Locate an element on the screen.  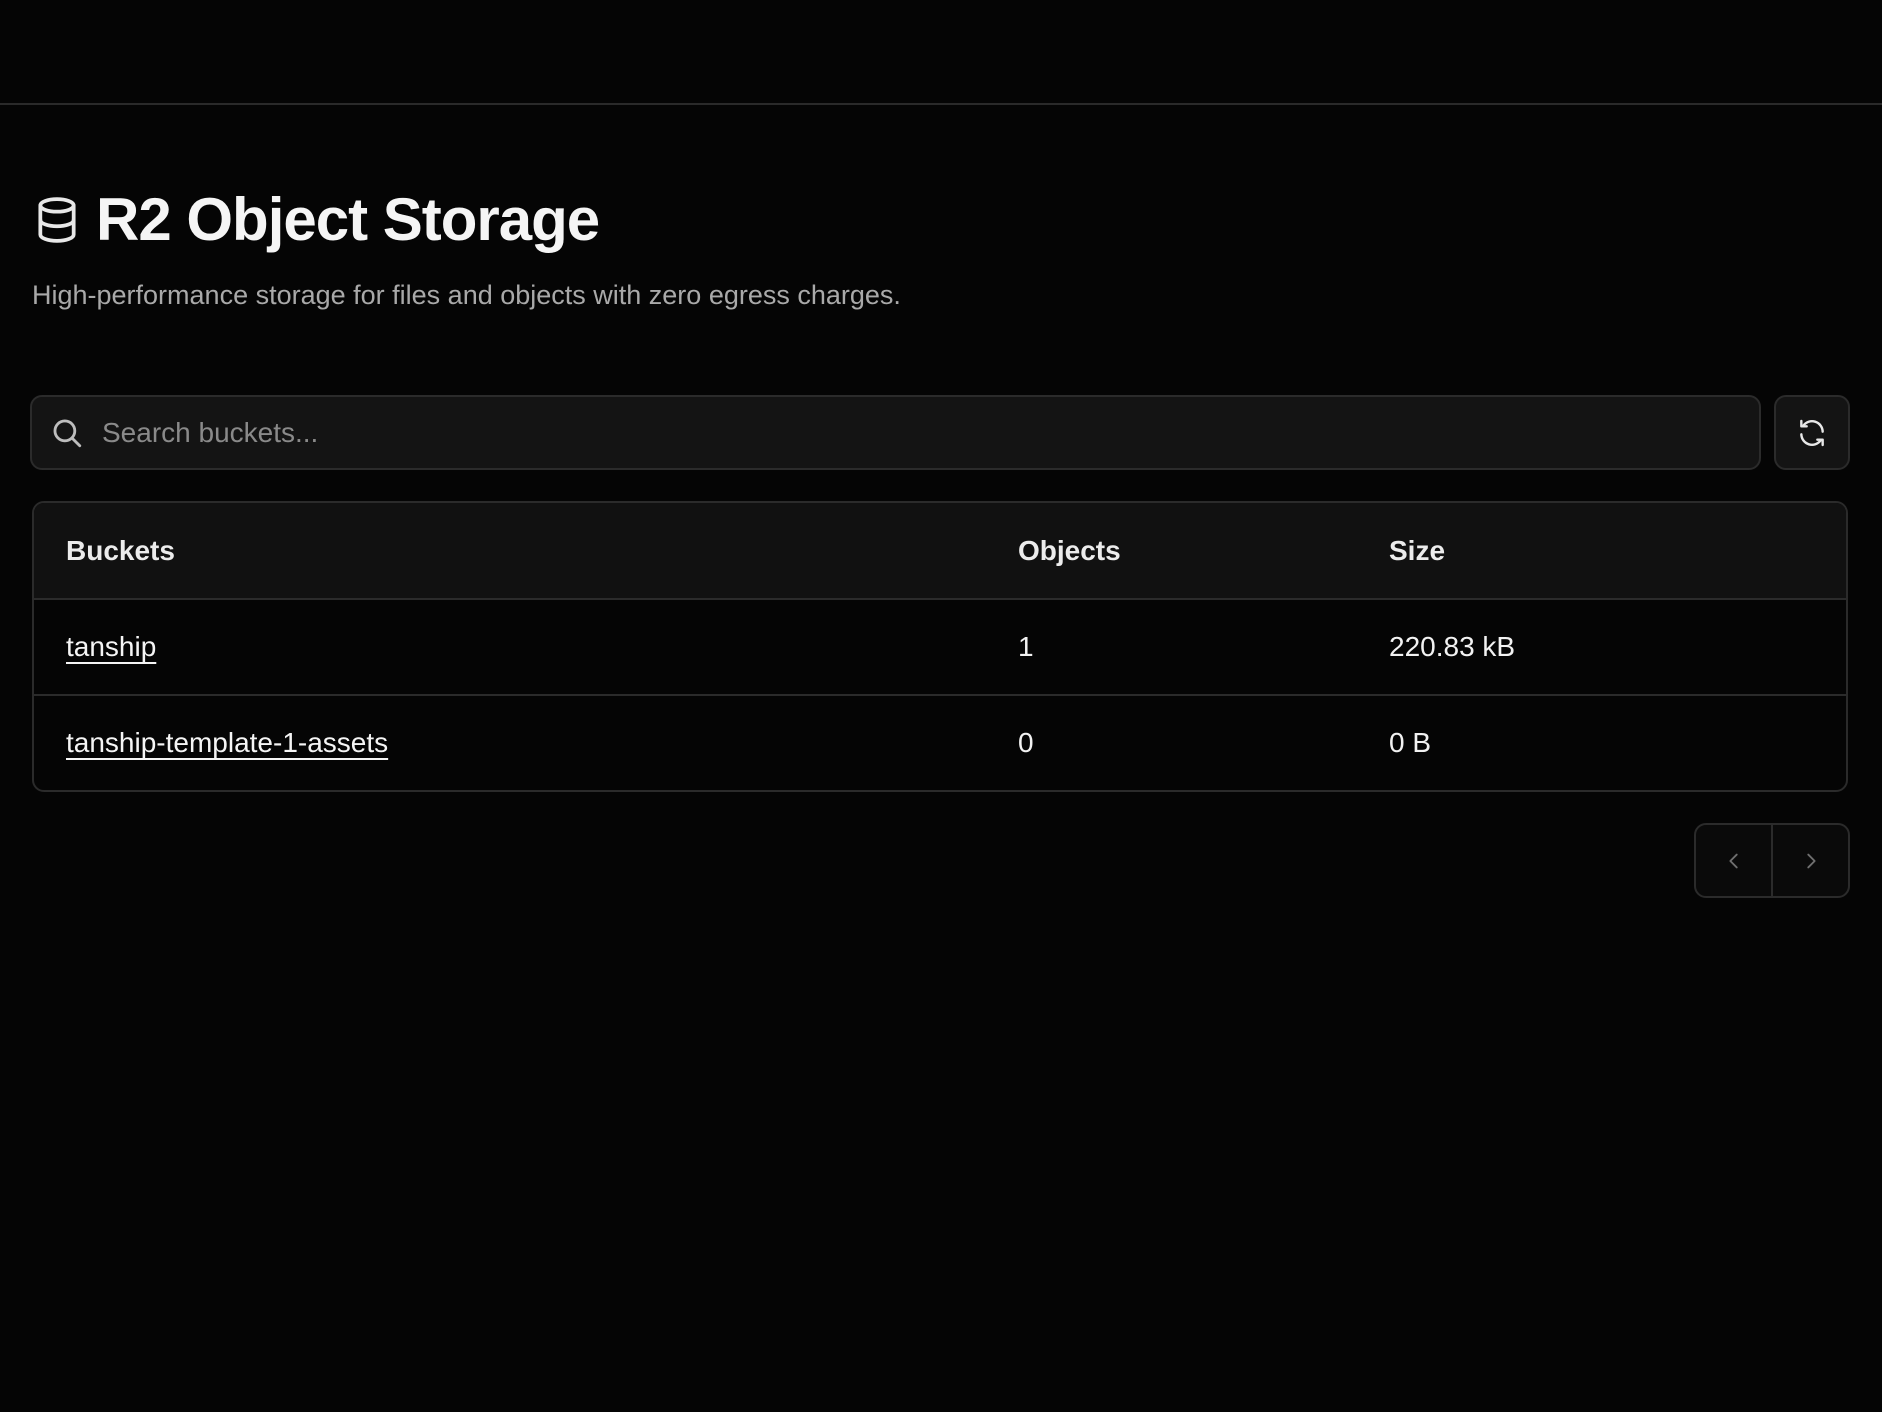
chevron-right-icon is located at coordinates (1811, 860).